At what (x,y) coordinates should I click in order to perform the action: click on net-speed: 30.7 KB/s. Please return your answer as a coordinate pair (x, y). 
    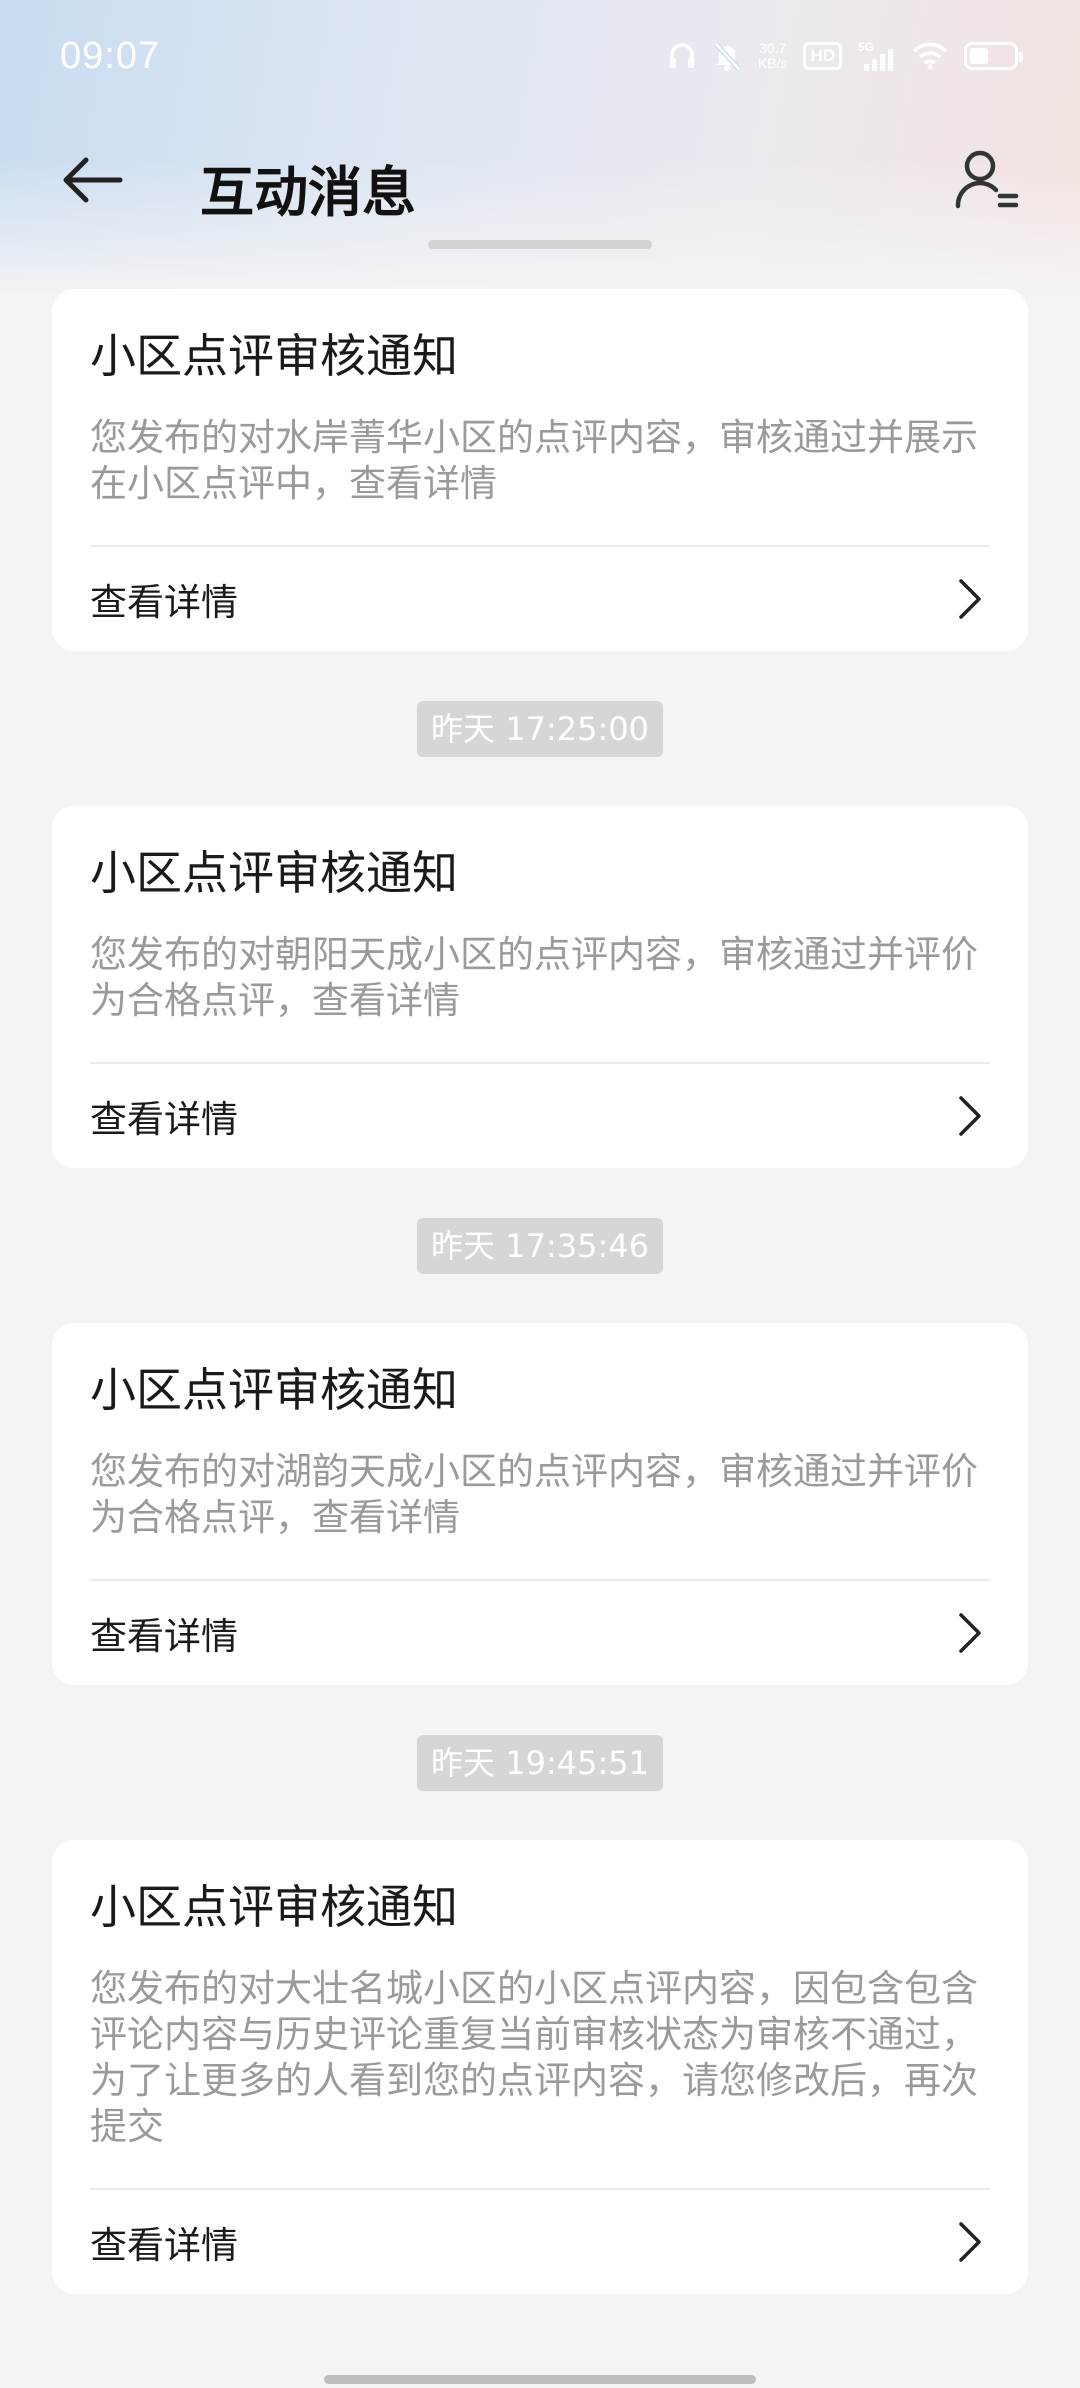
    Looking at the image, I should click on (773, 56).